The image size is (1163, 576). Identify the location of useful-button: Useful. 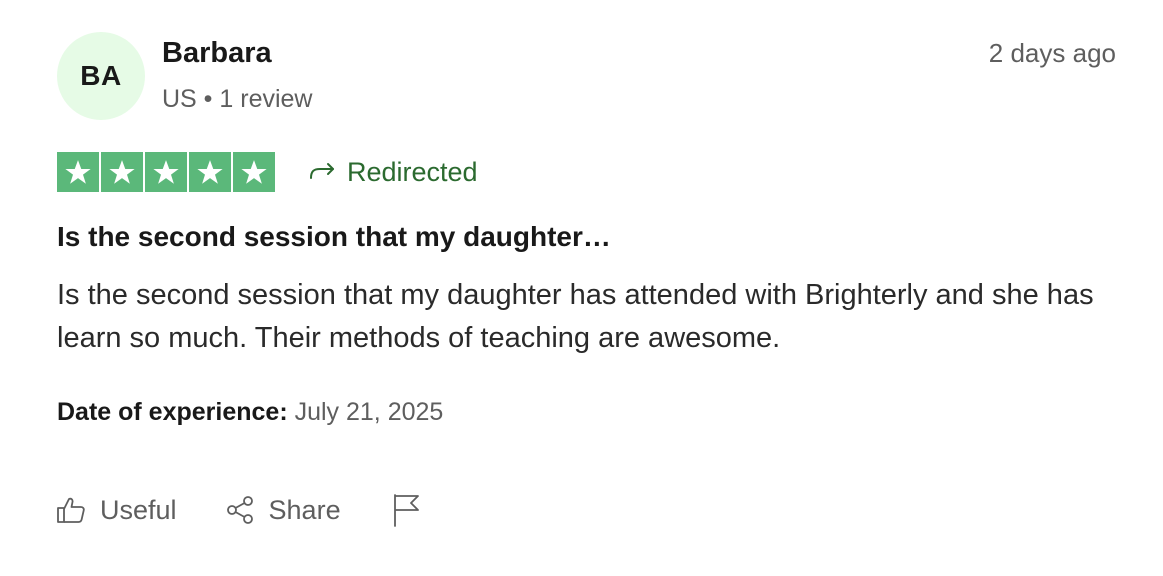
(116, 510).